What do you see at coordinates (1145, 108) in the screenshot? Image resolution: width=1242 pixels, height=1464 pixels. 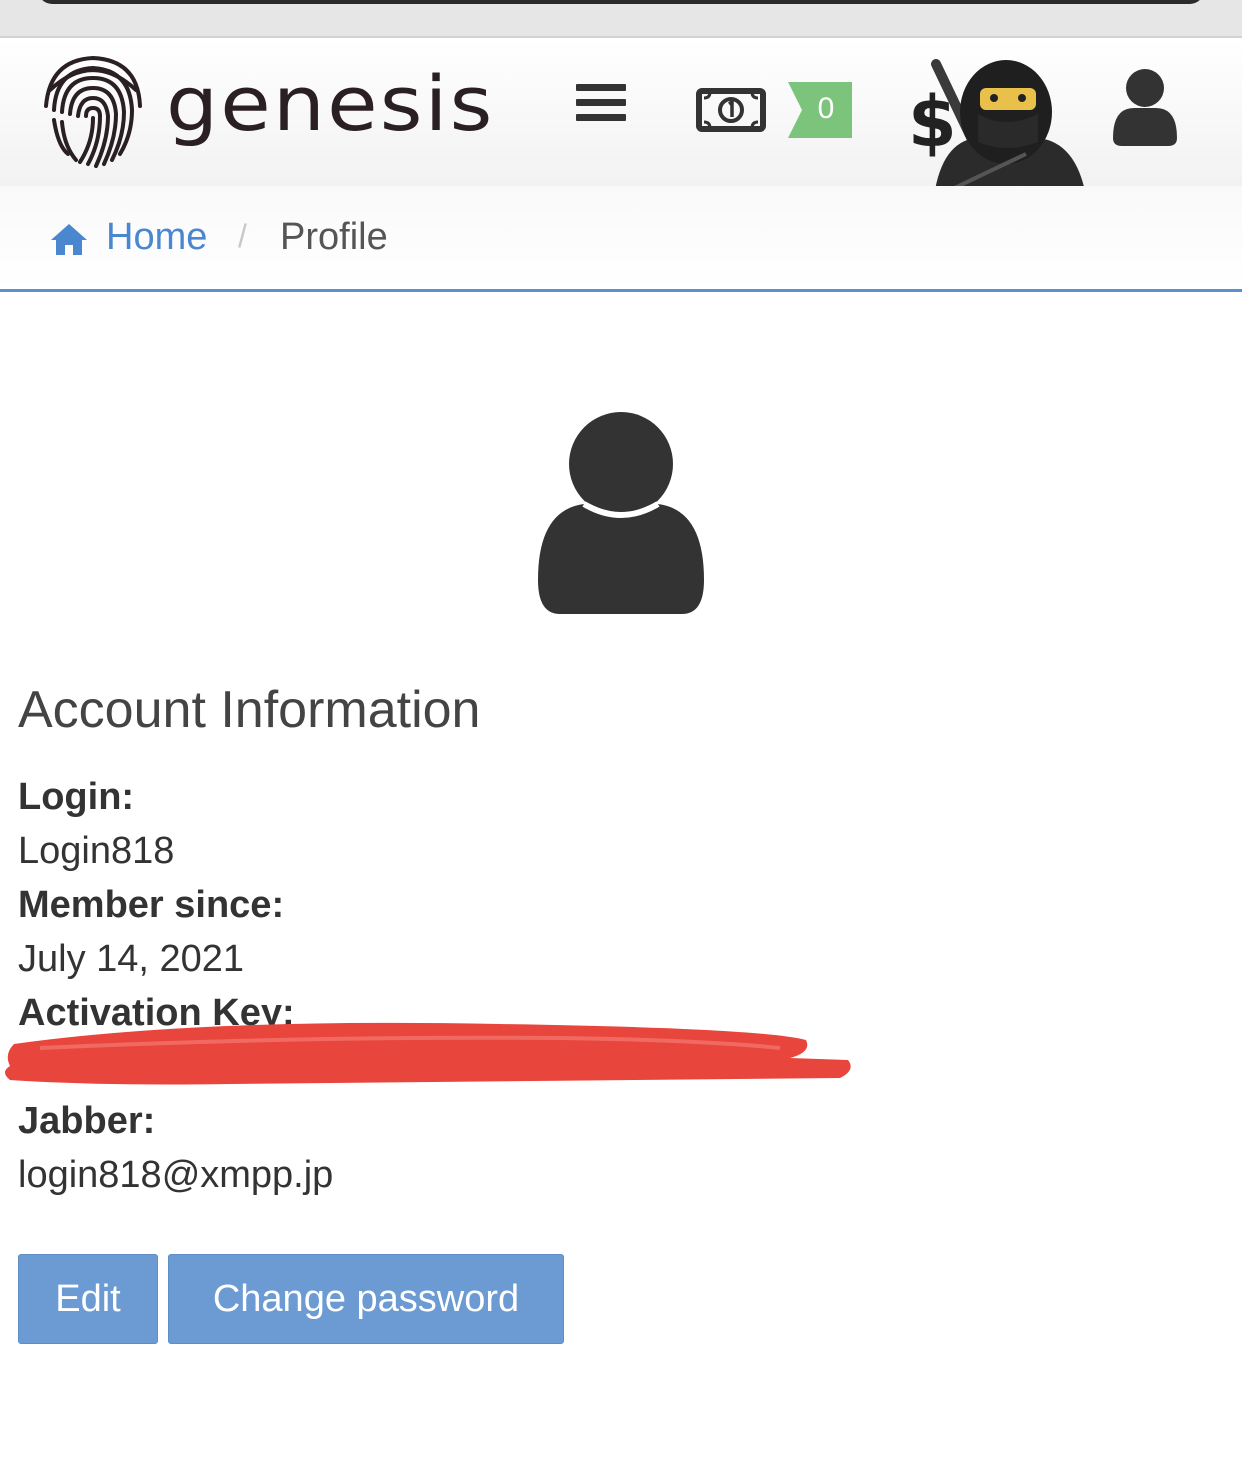 I see `user-icon` at bounding box center [1145, 108].